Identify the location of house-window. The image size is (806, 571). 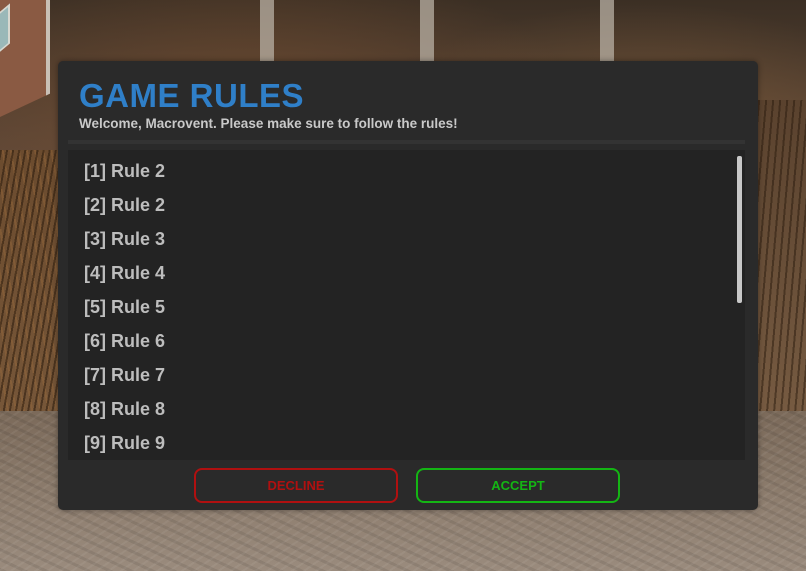
(5, 30).